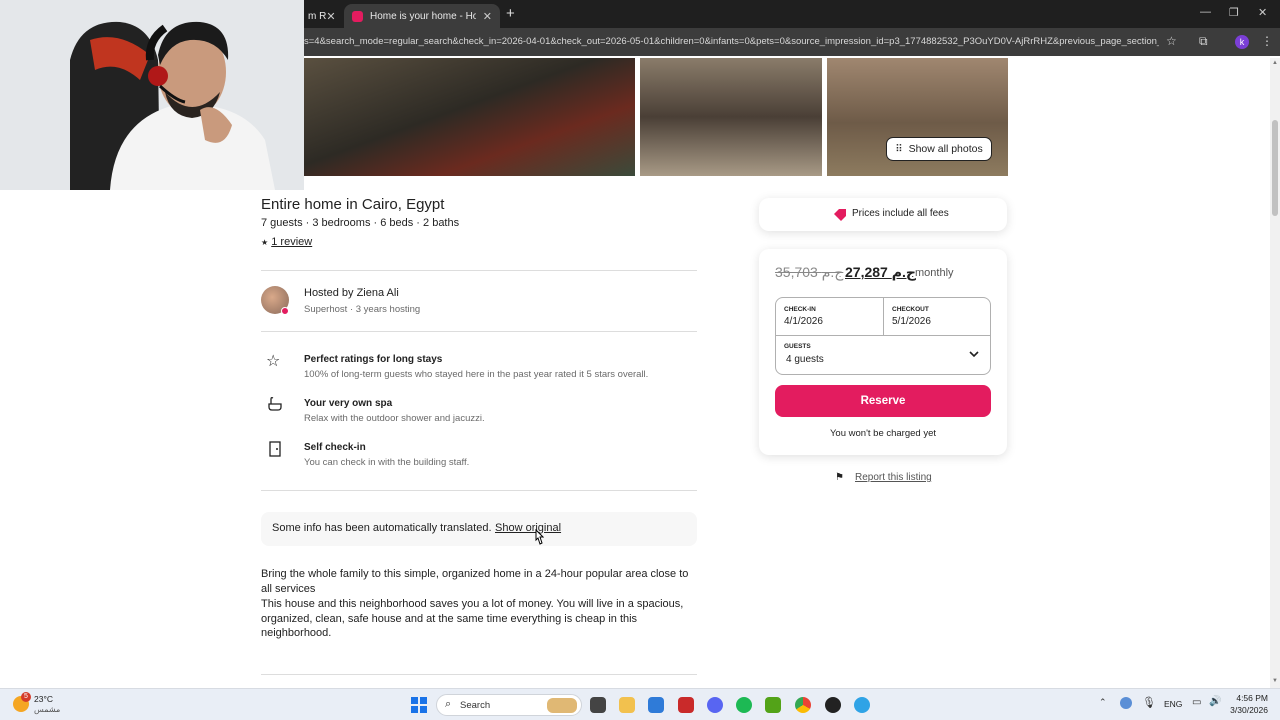  Describe the element at coordinates (899, 149) in the screenshot. I see `grid-icon: ⠿` at that location.